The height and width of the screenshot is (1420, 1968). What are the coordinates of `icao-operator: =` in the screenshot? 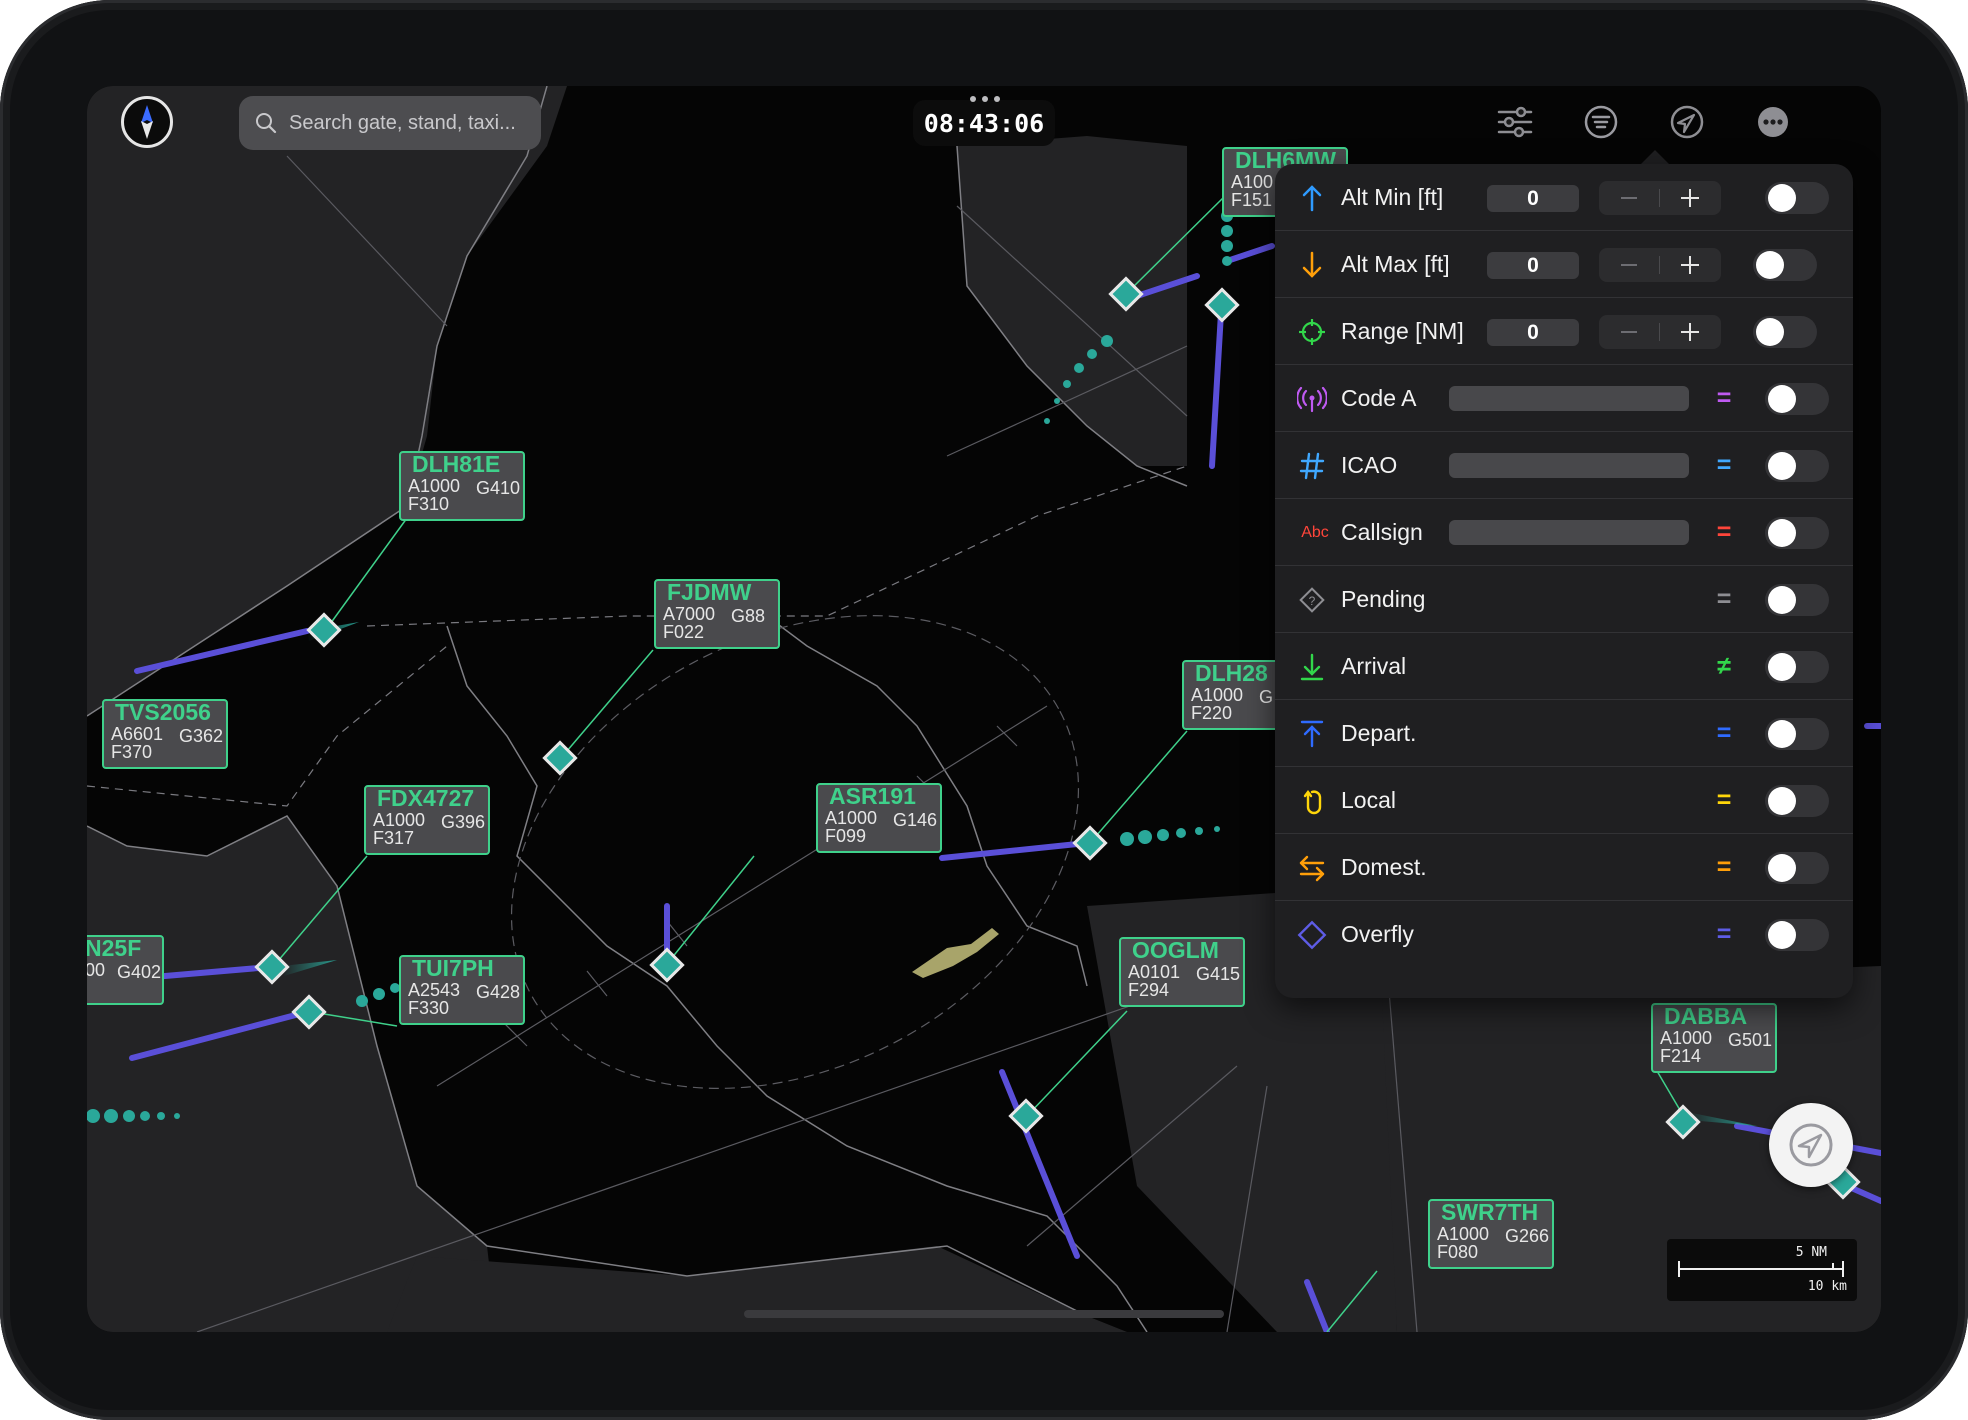 It's located at (1724, 465).